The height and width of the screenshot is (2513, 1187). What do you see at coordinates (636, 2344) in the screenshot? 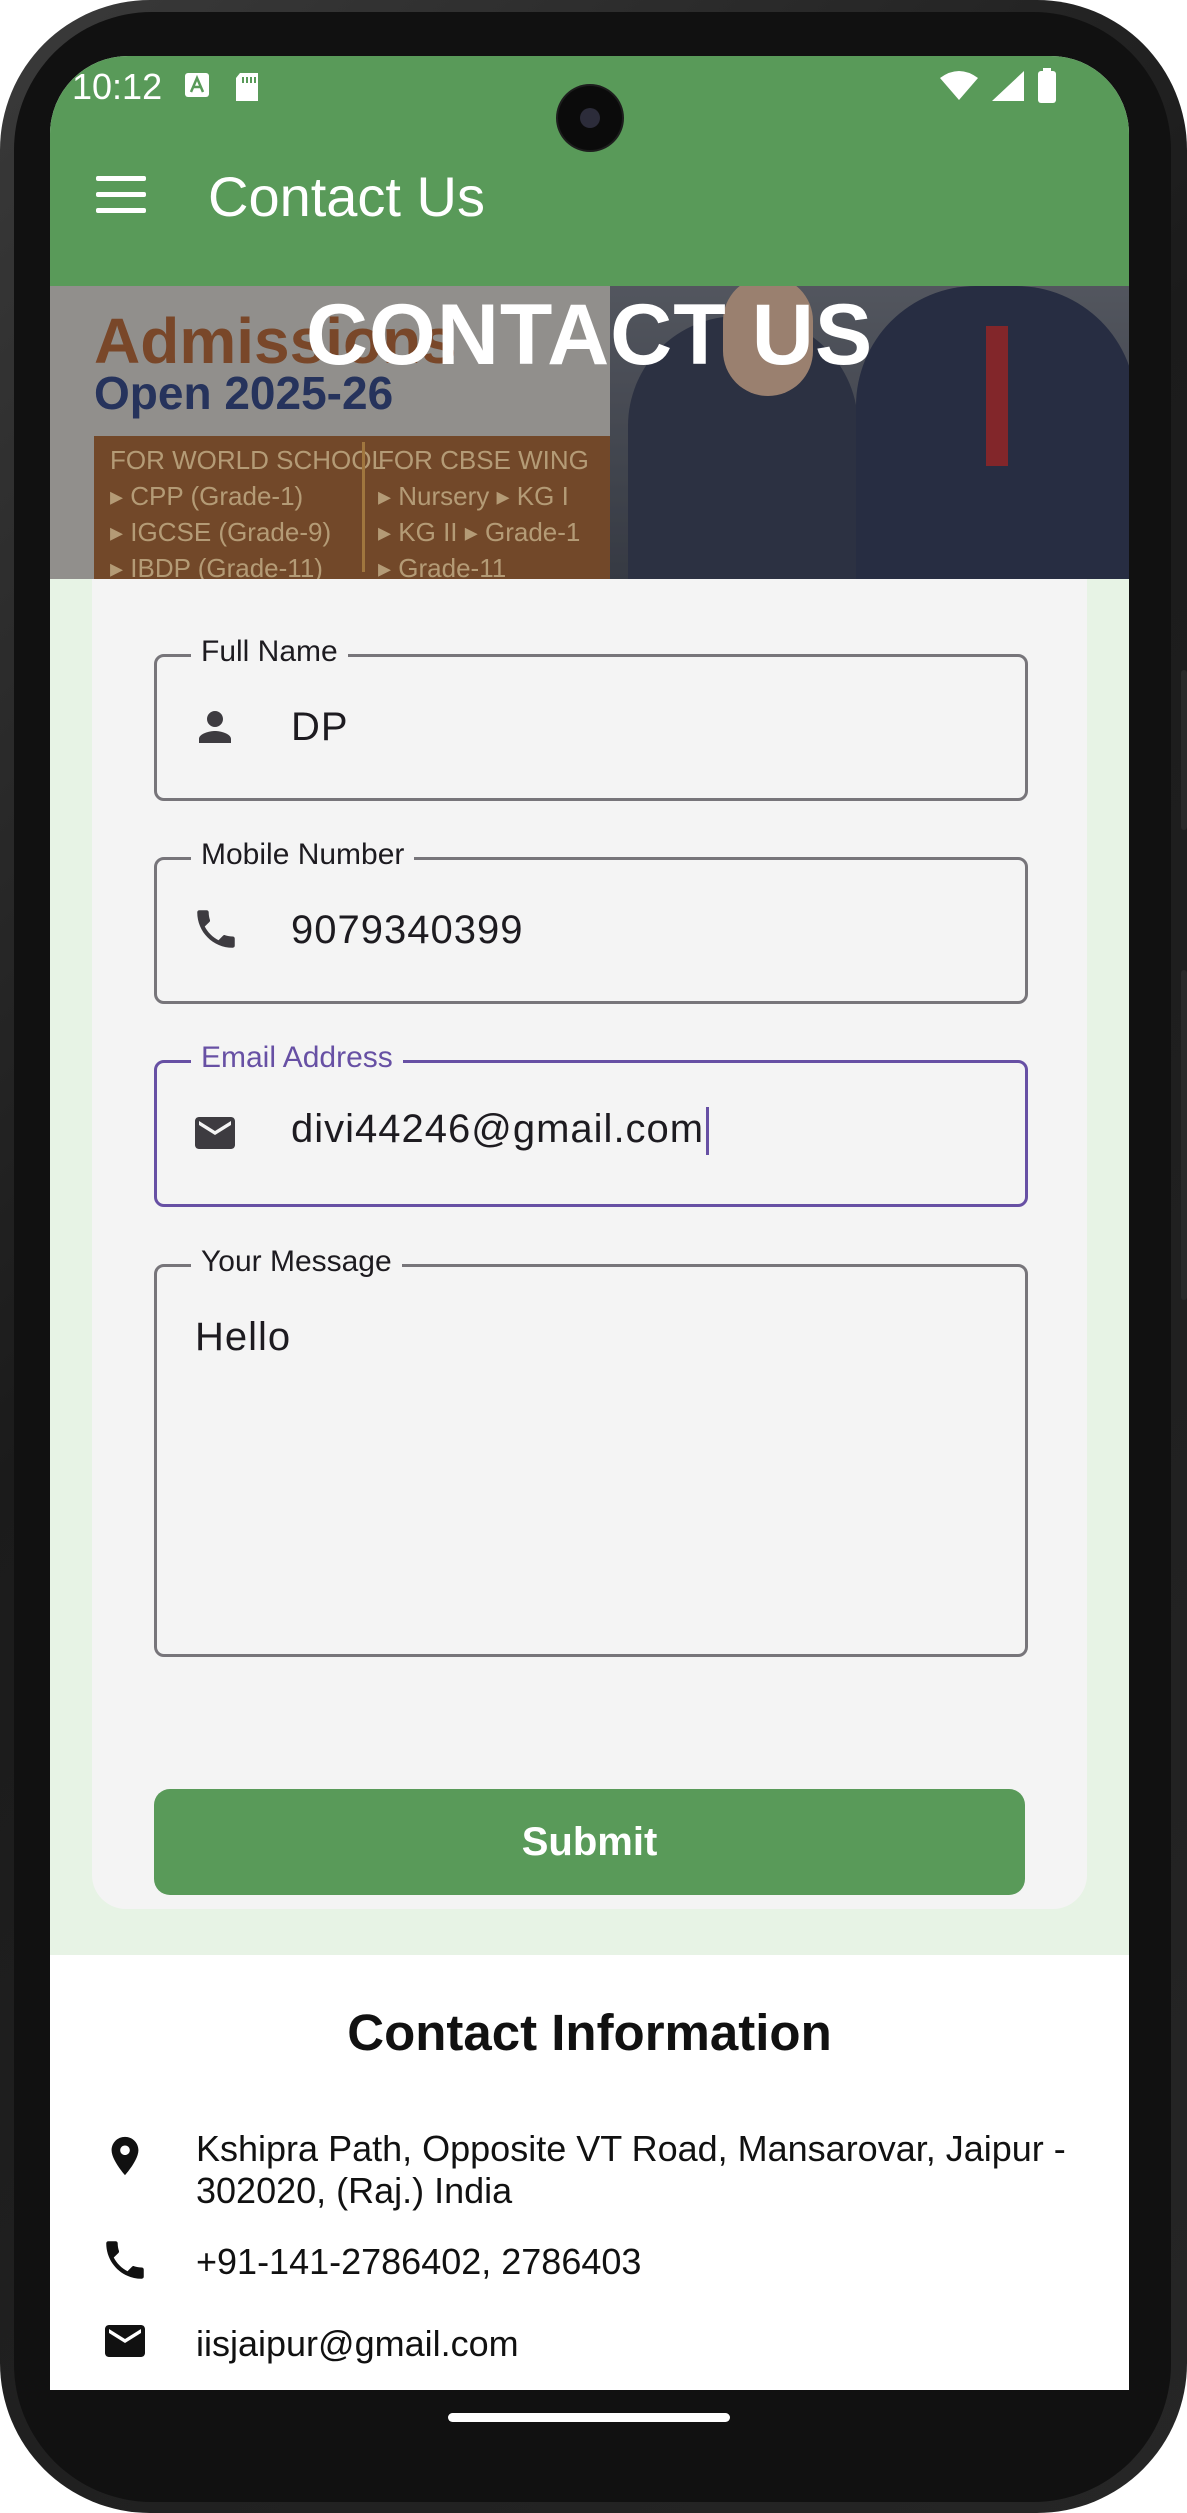
I see `email-text: iisjaipur@gmail.com` at bounding box center [636, 2344].